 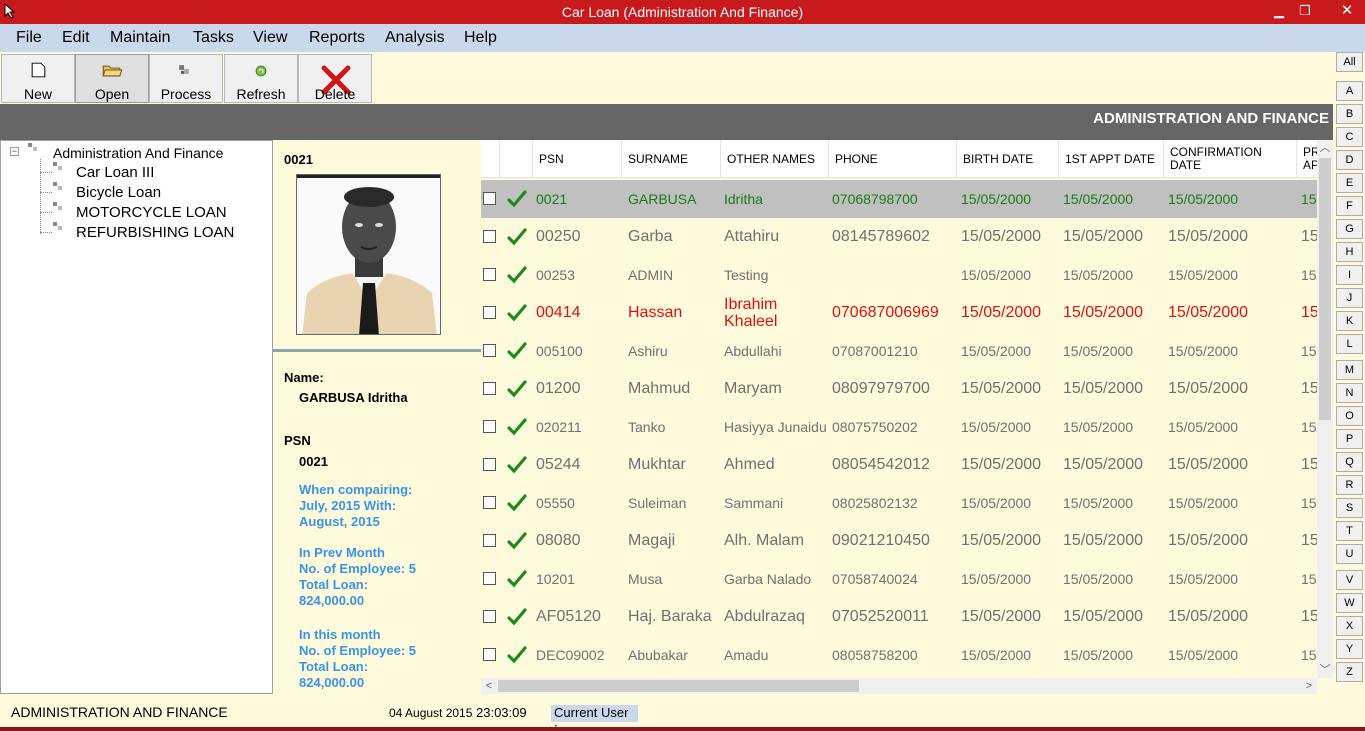 What do you see at coordinates (893, 159) in the screenshot?
I see `header-phone: PHONE` at bounding box center [893, 159].